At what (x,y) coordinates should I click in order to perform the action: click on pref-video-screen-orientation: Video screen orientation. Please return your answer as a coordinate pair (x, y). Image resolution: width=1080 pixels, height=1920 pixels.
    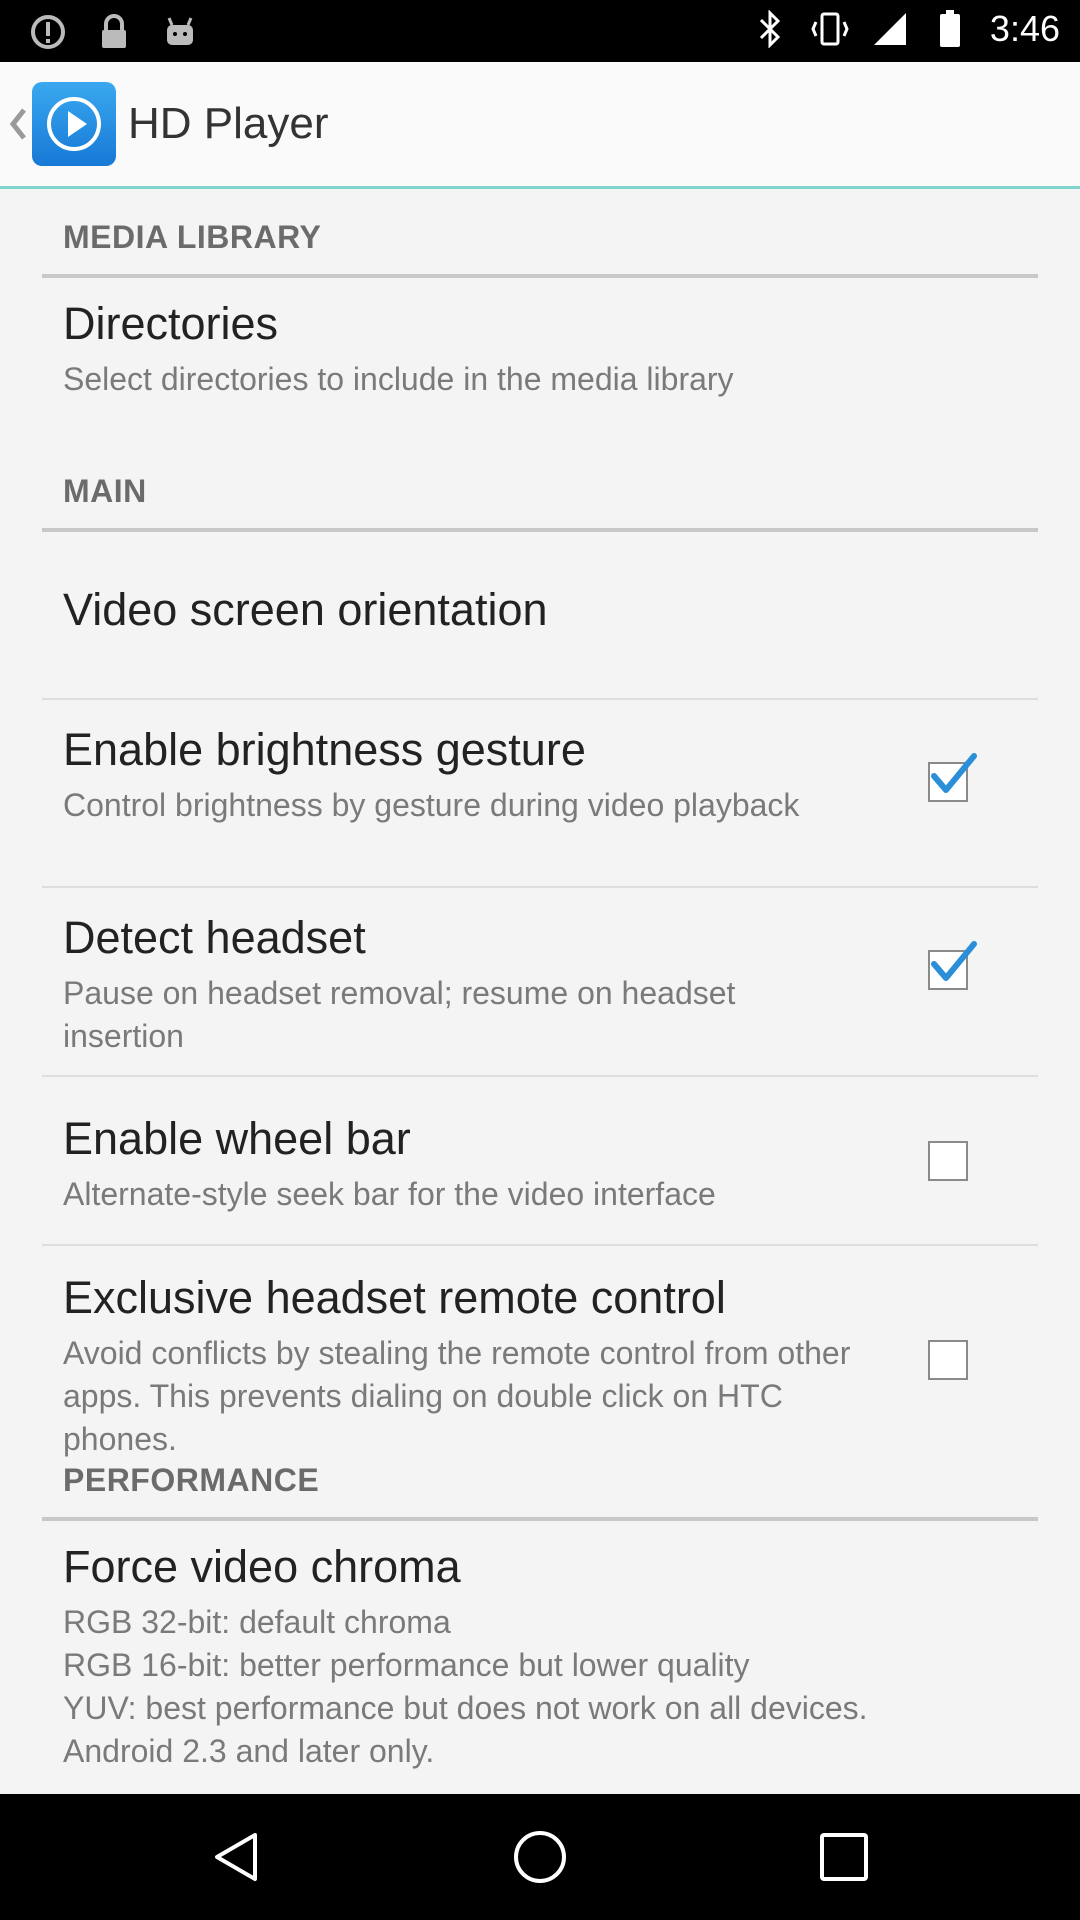
    Looking at the image, I should click on (540, 616).